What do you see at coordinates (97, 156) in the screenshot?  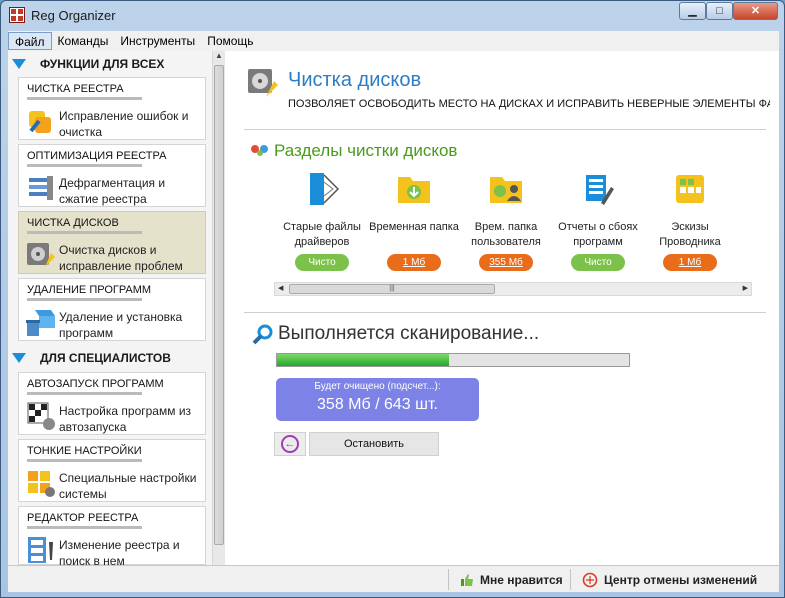 I see `card-title: ОПТИМИЗАЦИЯ РЕЕСТРА` at bounding box center [97, 156].